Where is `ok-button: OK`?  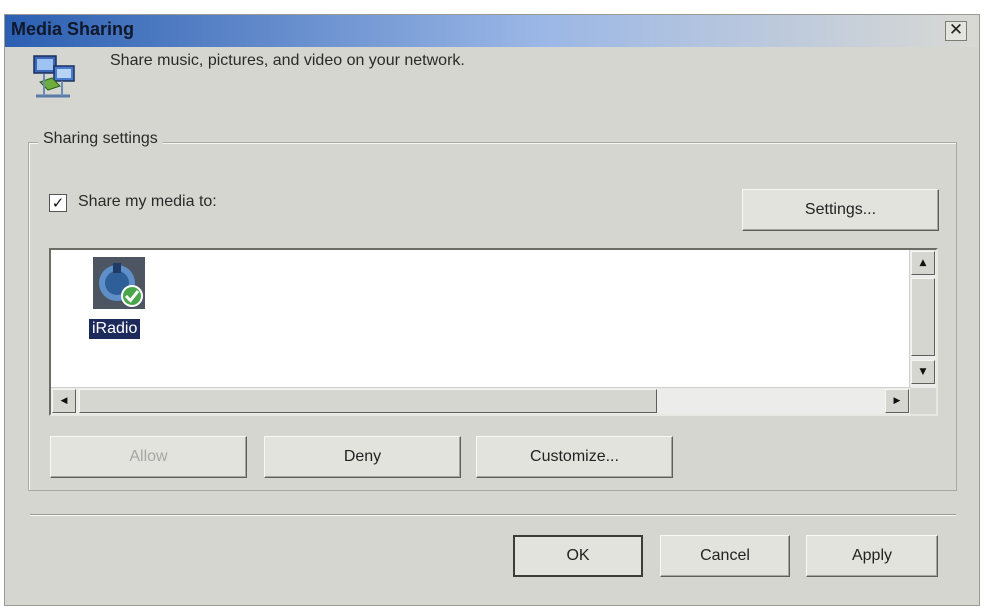
ok-button: OK is located at coordinates (578, 556).